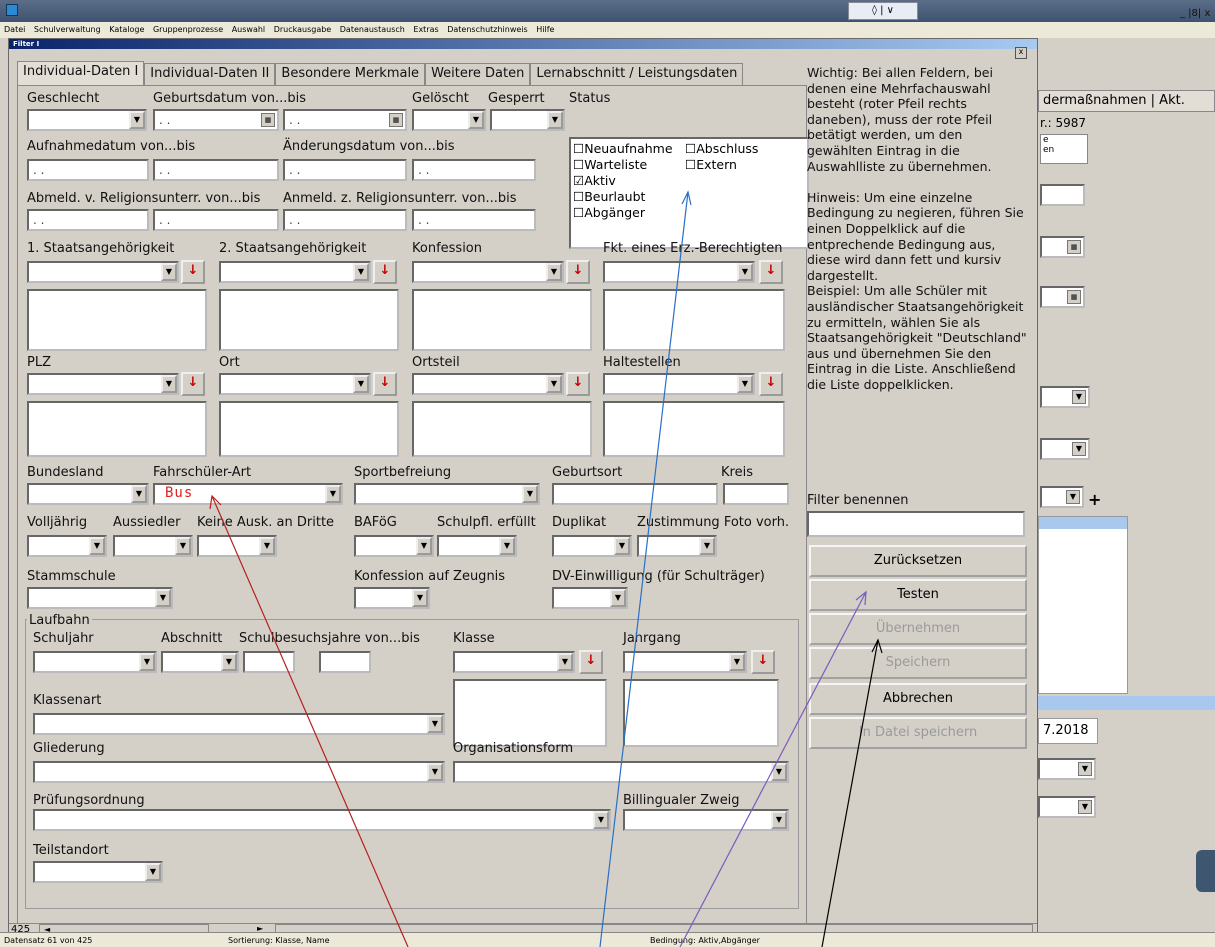  I want to click on schulpfl-select: ▼, so click(477, 546).